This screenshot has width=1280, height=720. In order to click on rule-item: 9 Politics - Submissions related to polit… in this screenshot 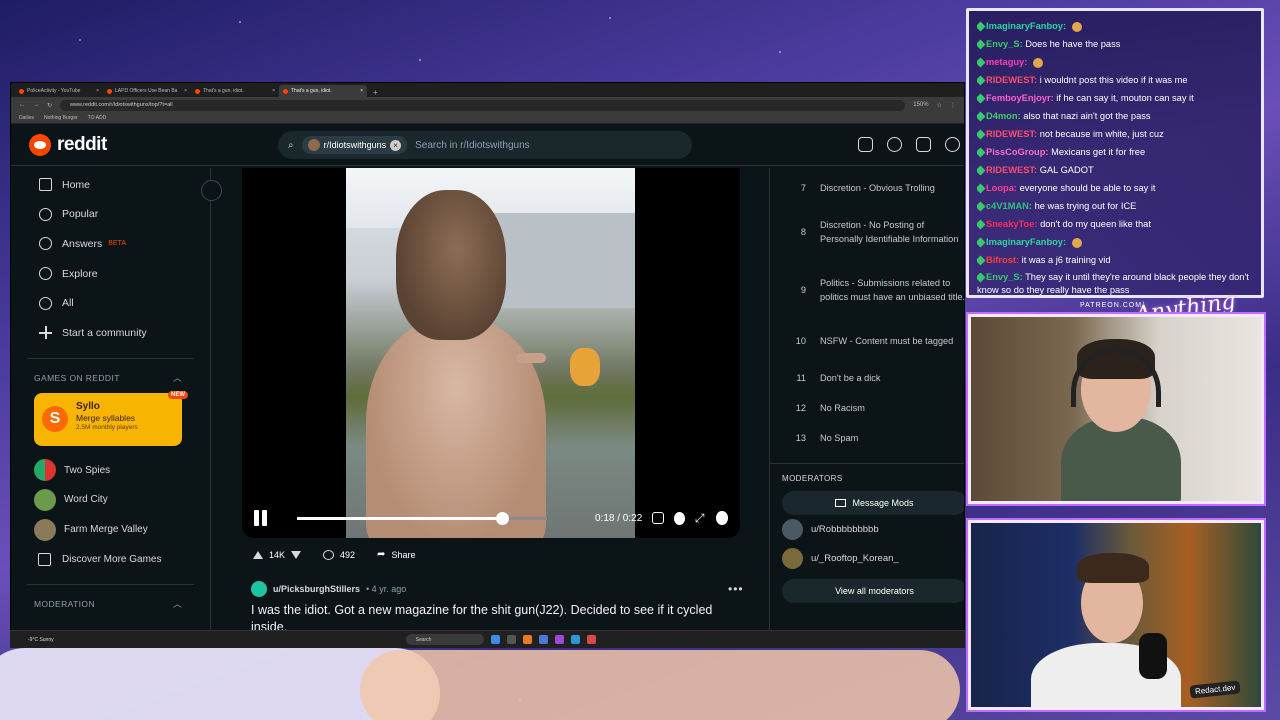, I will do `click(867, 290)`.